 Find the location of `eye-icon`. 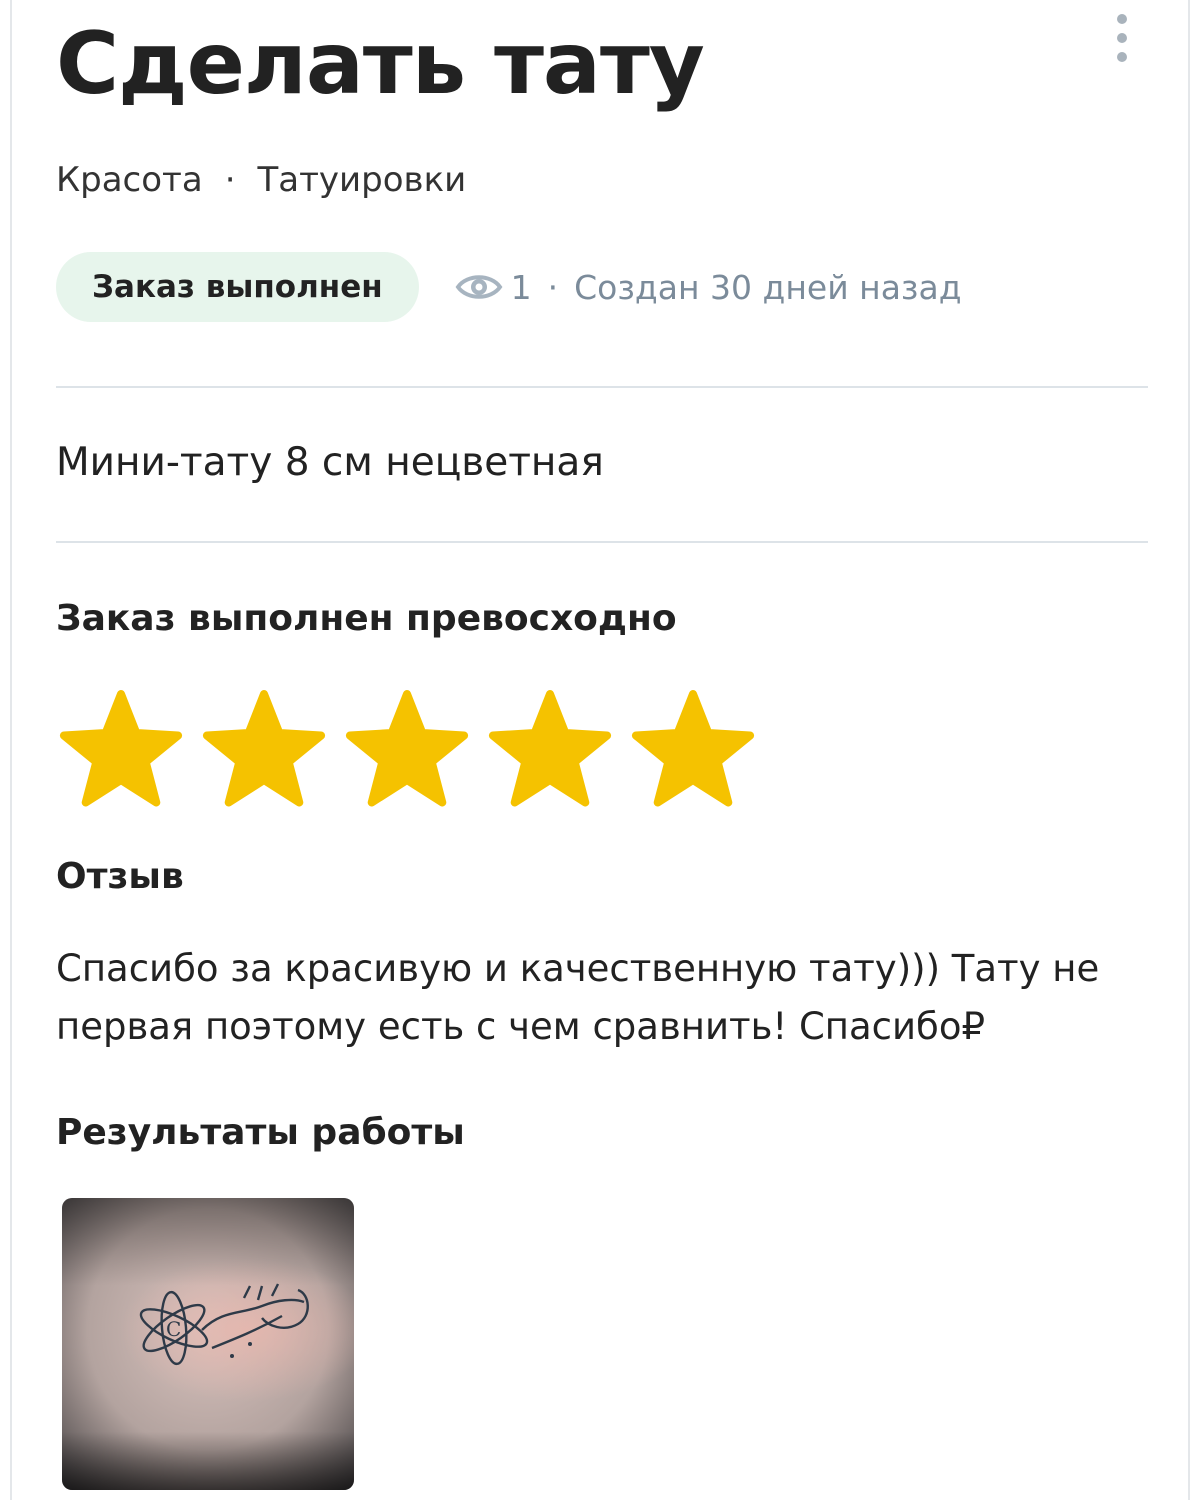

eye-icon is located at coordinates (479, 287).